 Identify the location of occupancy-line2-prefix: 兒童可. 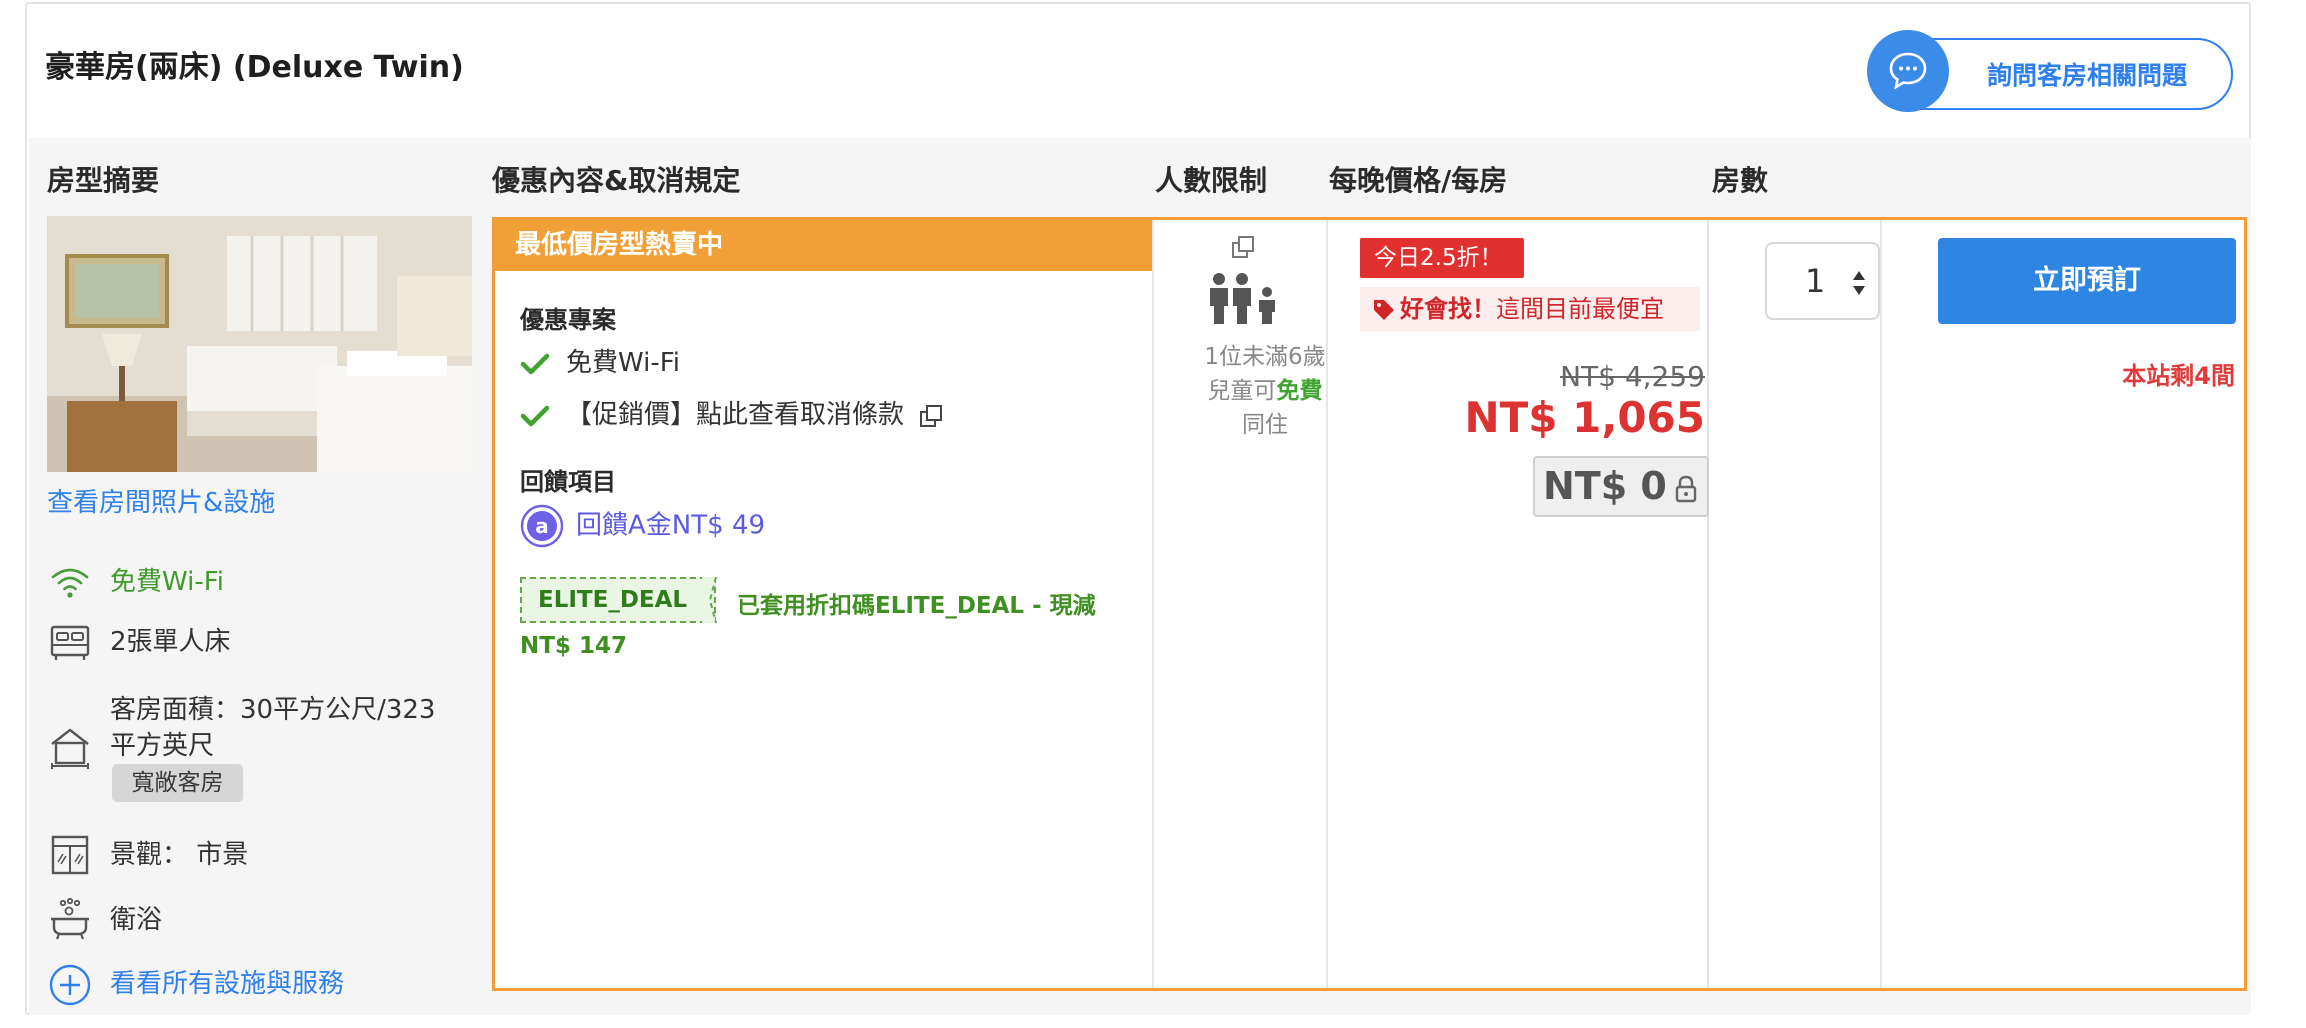
(1242, 391).